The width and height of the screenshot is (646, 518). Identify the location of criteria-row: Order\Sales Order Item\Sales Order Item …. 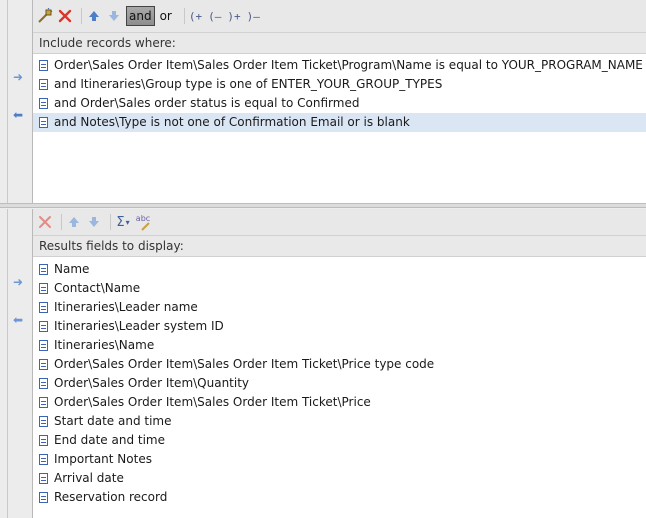
(339, 65).